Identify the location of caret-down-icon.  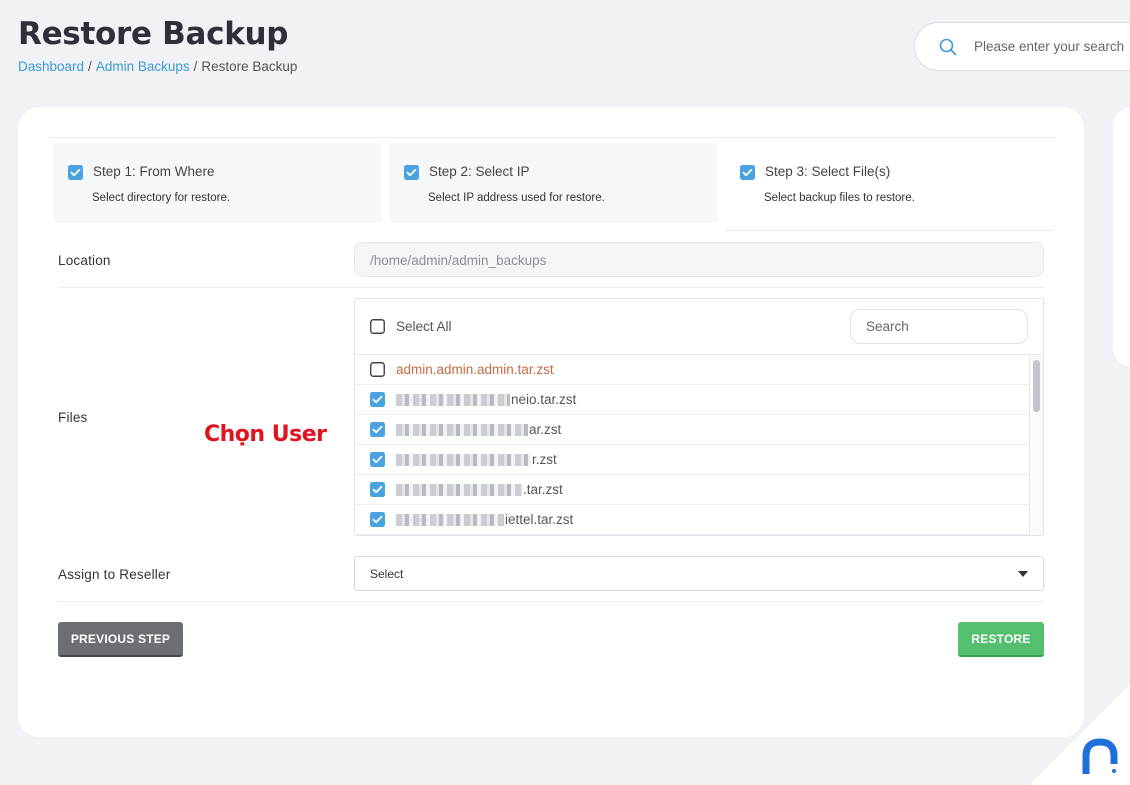
(1023, 574).